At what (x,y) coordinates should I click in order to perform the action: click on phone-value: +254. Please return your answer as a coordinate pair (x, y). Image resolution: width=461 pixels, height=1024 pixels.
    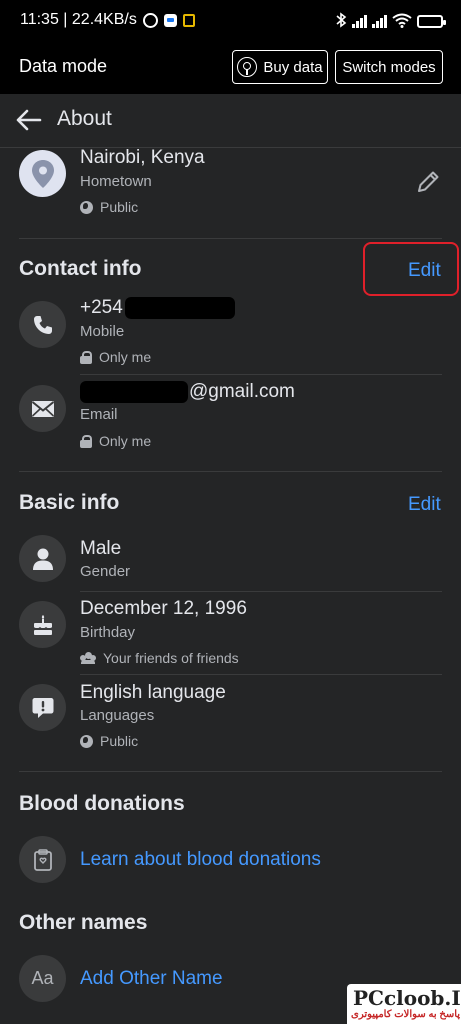
    Looking at the image, I should click on (157, 308).